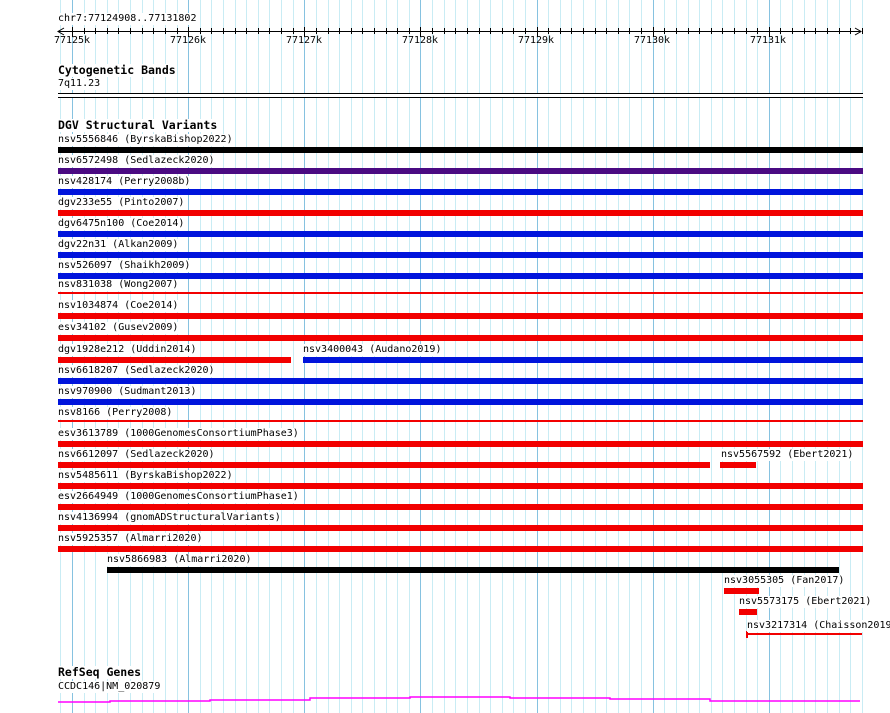 The image size is (890, 713). What do you see at coordinates (109, 687) in the screenshot?
I see `refseq-gene-label: CCDC146|NM_020879` at bounding box center [109, 687].